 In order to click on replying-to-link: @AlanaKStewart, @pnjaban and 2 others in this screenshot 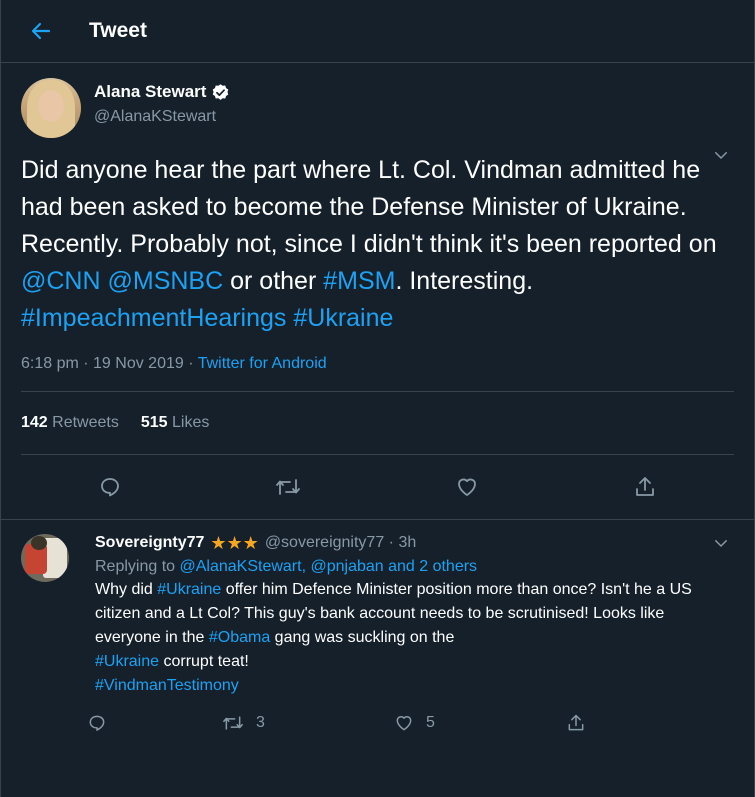, I will do `click(329, 566)`.